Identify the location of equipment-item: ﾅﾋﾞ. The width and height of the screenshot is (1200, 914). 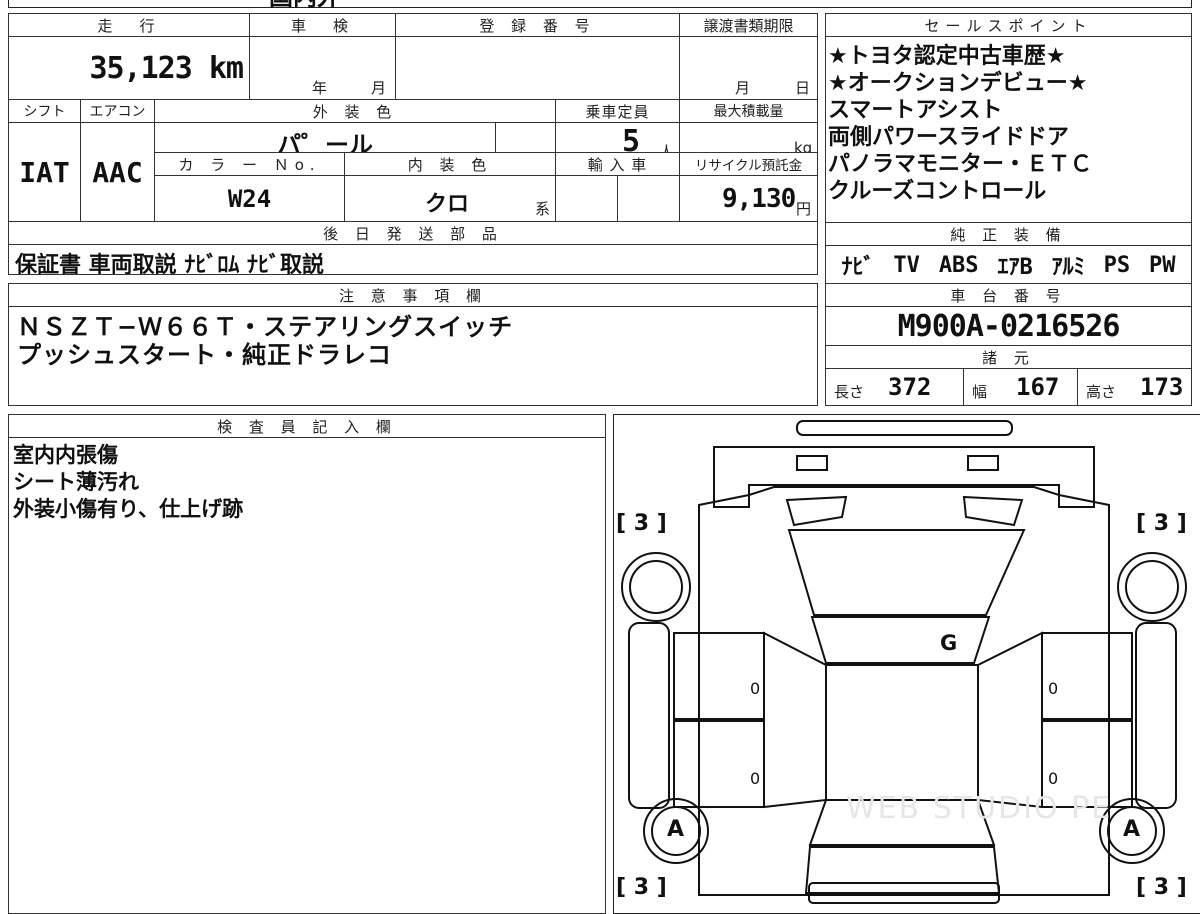
(858, 267).